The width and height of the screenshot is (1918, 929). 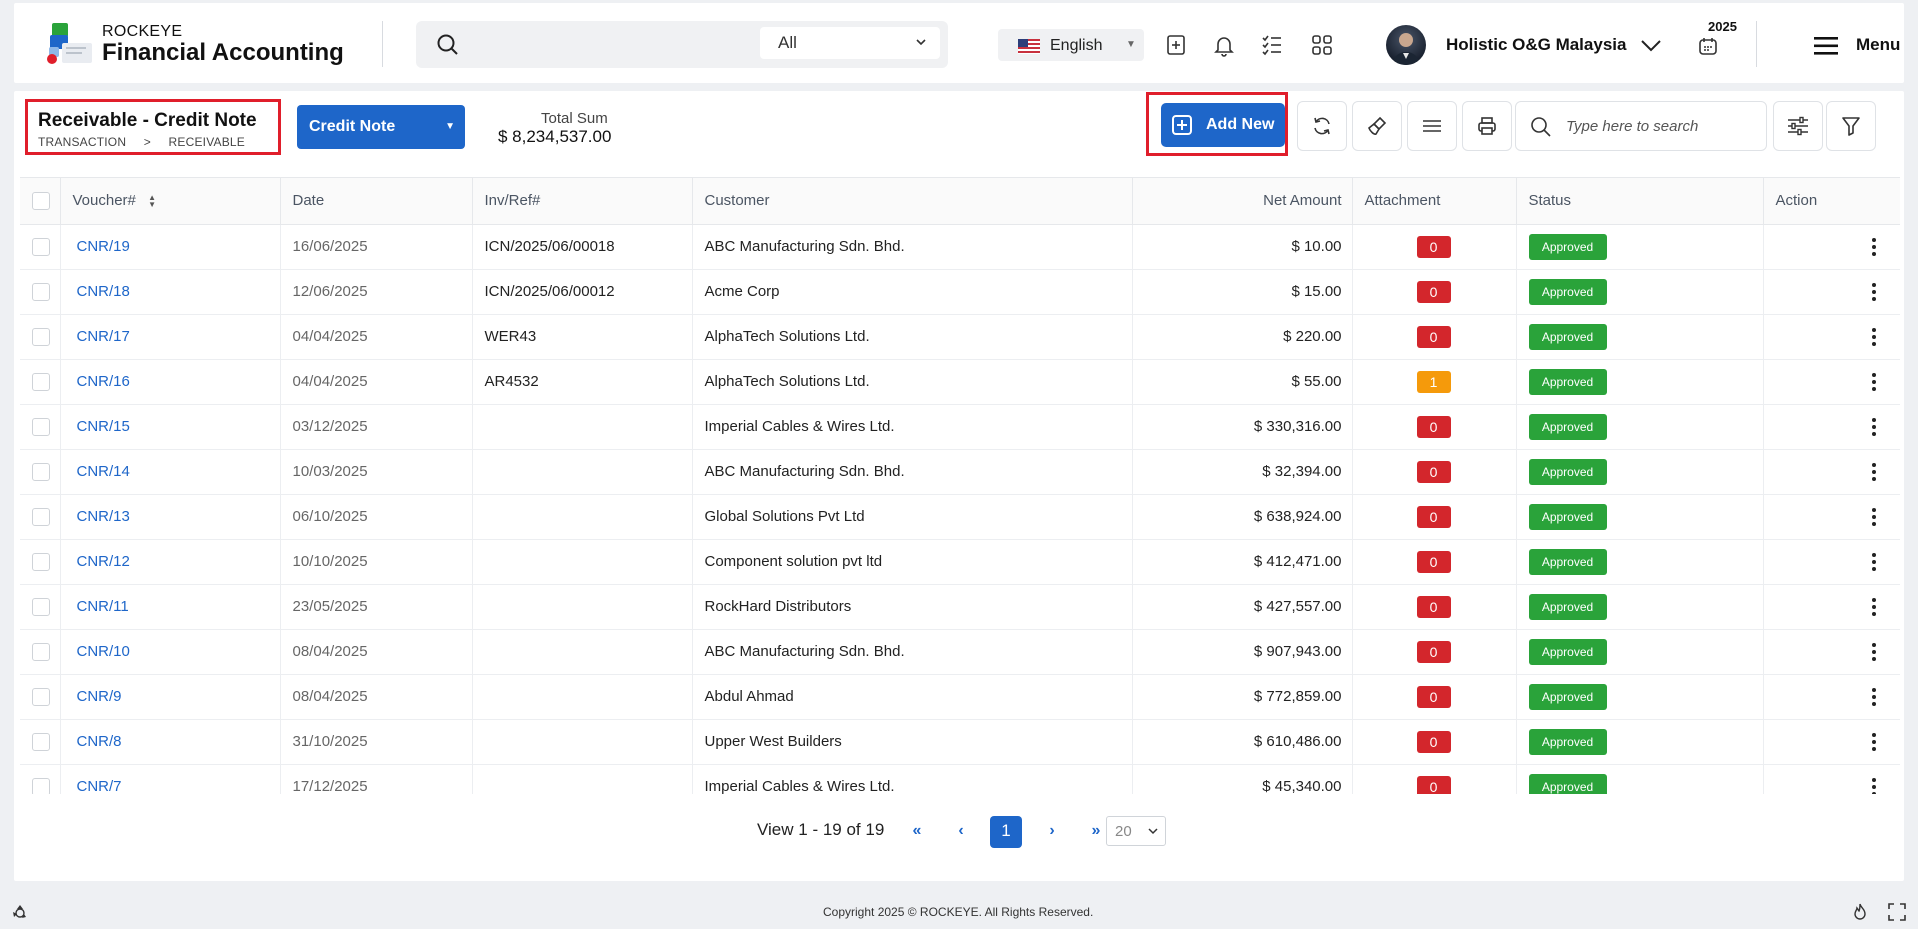 I want to click on select-all-checkbox, so click(x=41, y=200).